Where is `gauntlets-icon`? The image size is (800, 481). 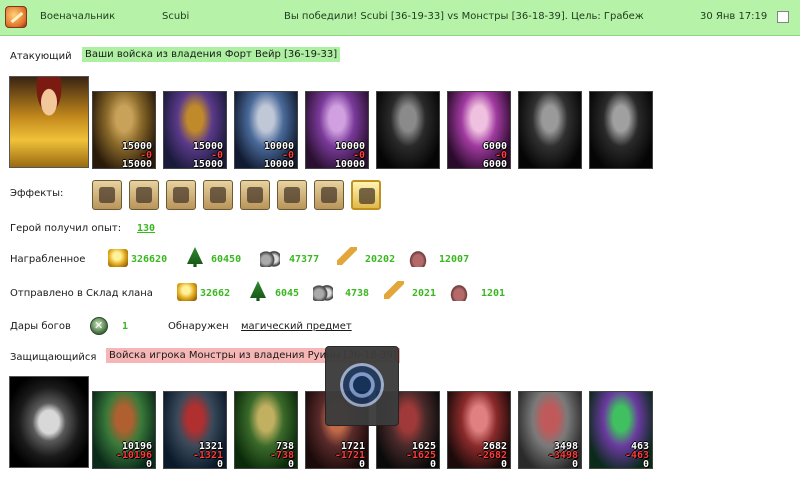 gauntlets-icon is located at coordinates (144, 195).